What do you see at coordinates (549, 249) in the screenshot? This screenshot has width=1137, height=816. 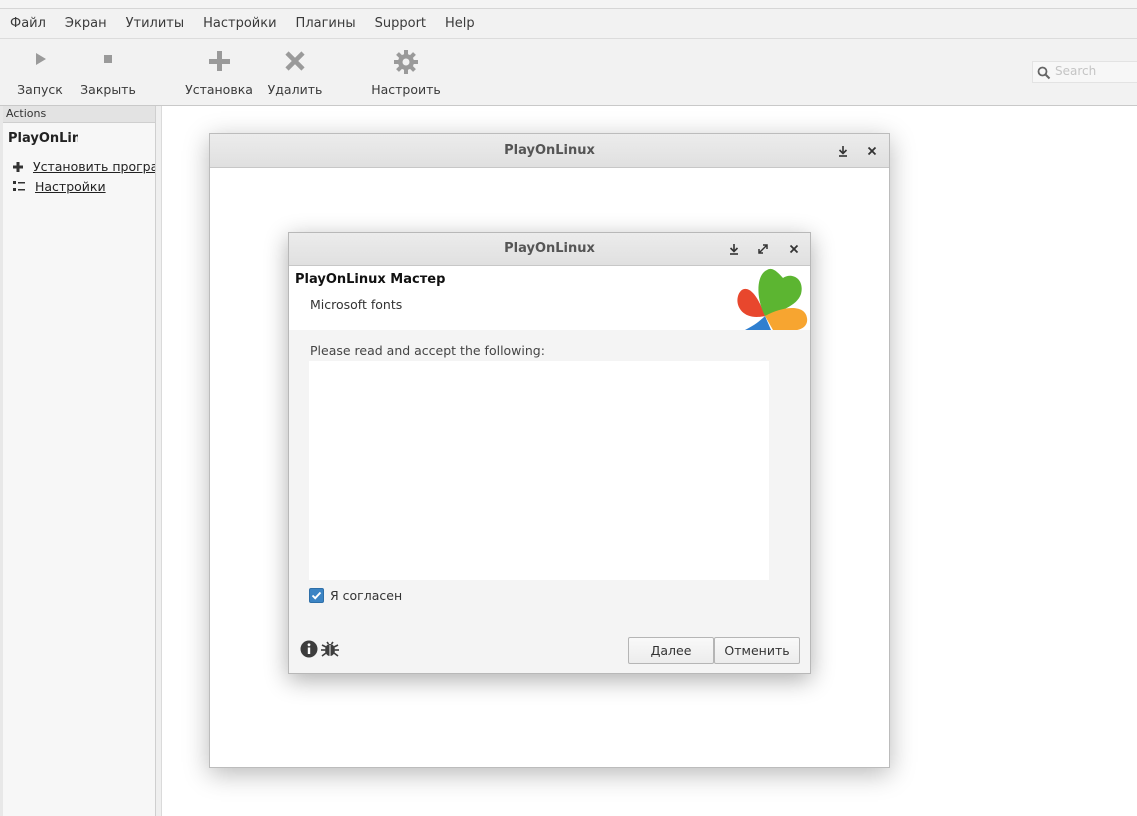 I see `wizard-titlebar: PlayOnLinux` at bounding box center [549, 249].